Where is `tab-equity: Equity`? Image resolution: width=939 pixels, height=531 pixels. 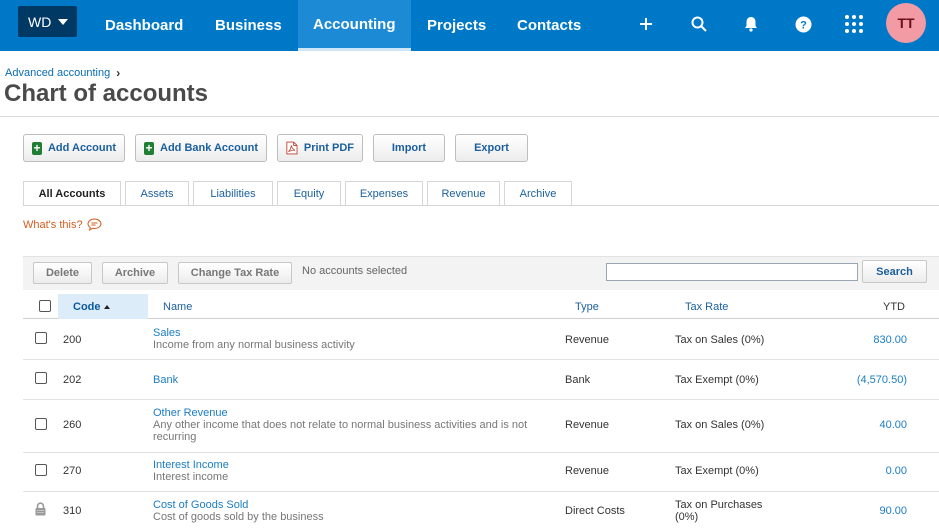
tab-equity: Equity is located at coordinates (309, 193).